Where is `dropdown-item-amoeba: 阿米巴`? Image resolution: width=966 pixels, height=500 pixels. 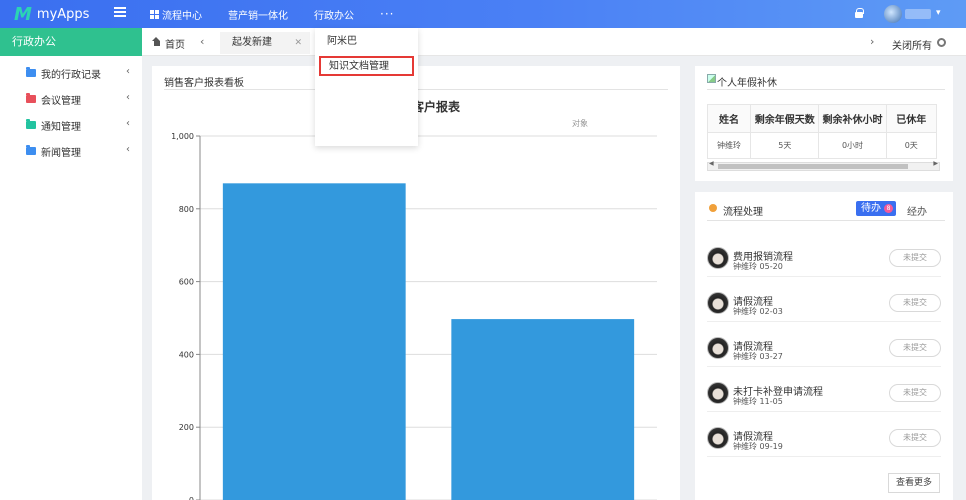
dropdown-item-amoeba: 阿米巴 is located at coordinates (366, 42).